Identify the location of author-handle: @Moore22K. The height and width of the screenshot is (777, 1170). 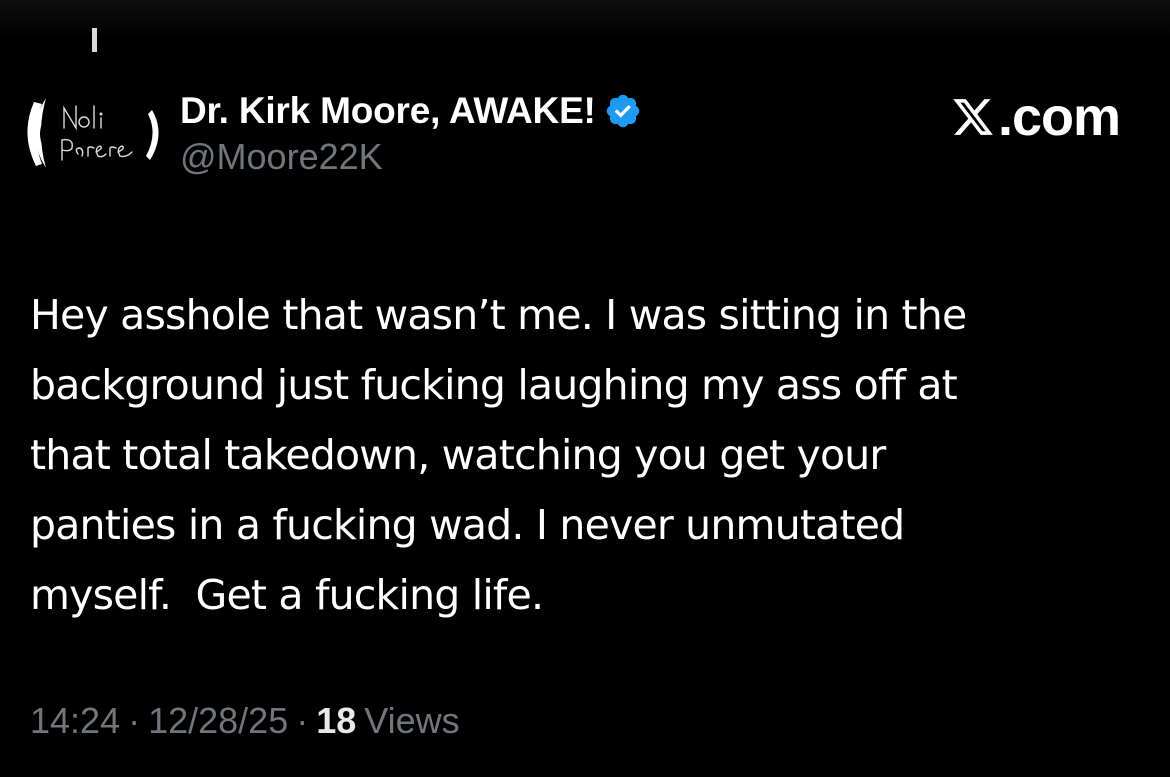
(411, 157).